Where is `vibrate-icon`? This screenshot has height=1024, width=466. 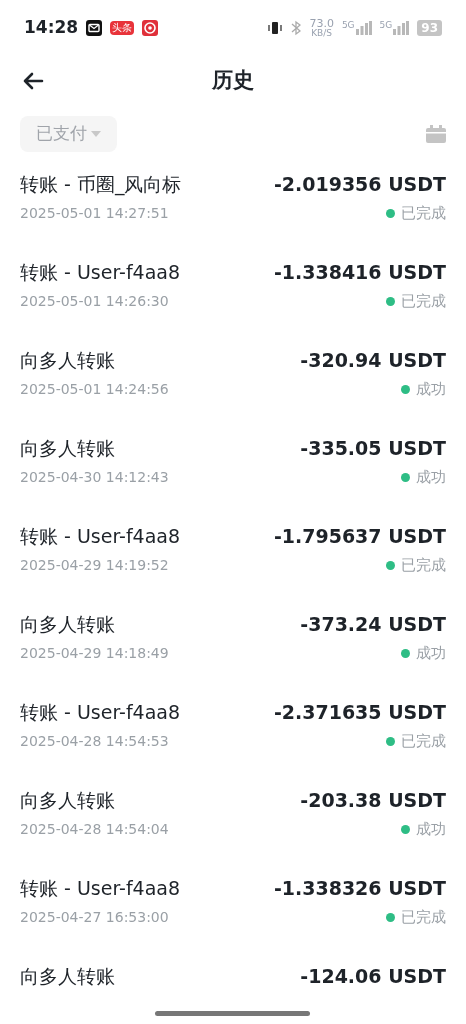 vibrate-icon is located at coordinates (275, 28).